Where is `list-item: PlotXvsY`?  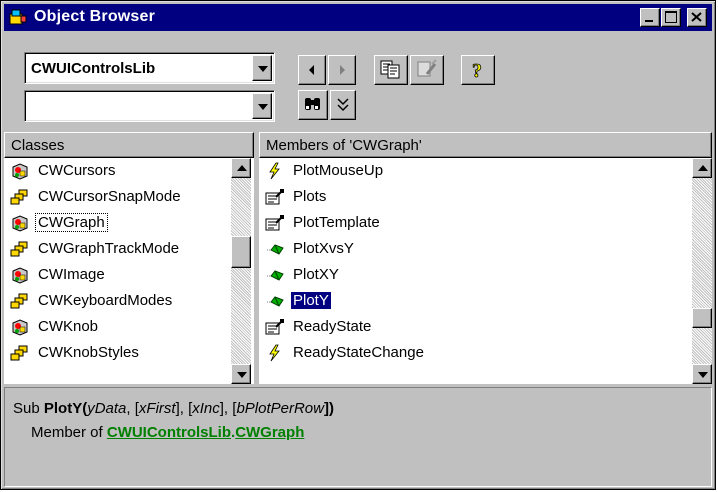
list-item: PlotXvsY is located at coordinates (475, 249).